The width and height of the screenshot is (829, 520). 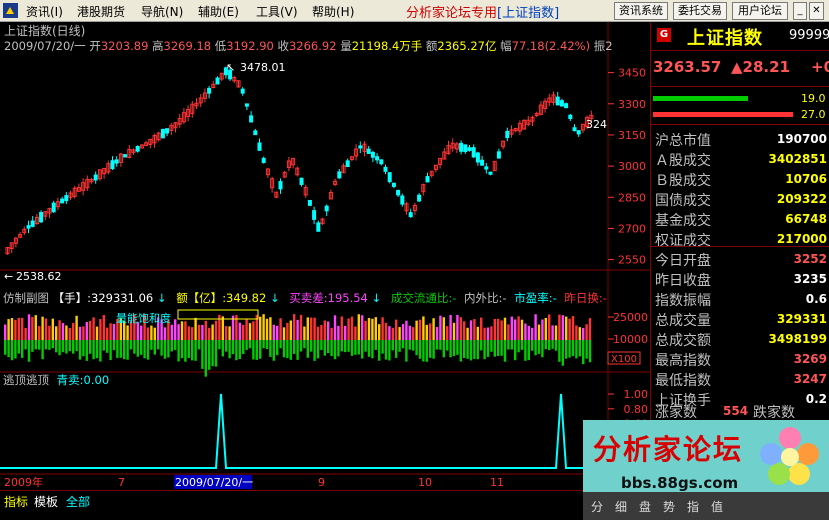 What do you see at coordinates (683, 321) in the screenshot?
I see `quote-row-label: 总成交量` at bounding box center [683, 321].